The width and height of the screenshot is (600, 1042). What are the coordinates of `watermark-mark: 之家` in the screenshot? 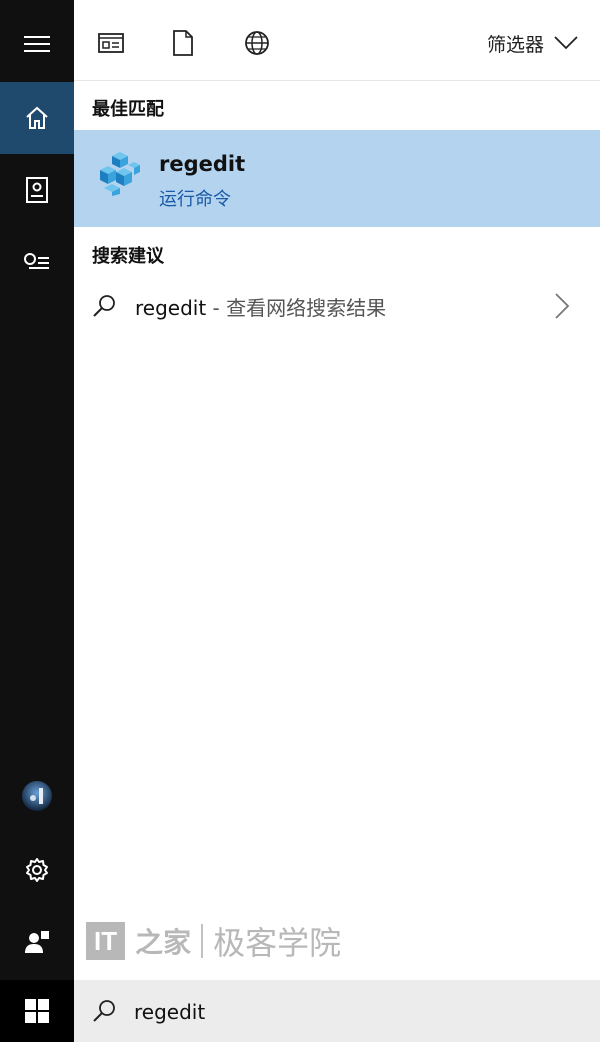 It's located at (163, 942).